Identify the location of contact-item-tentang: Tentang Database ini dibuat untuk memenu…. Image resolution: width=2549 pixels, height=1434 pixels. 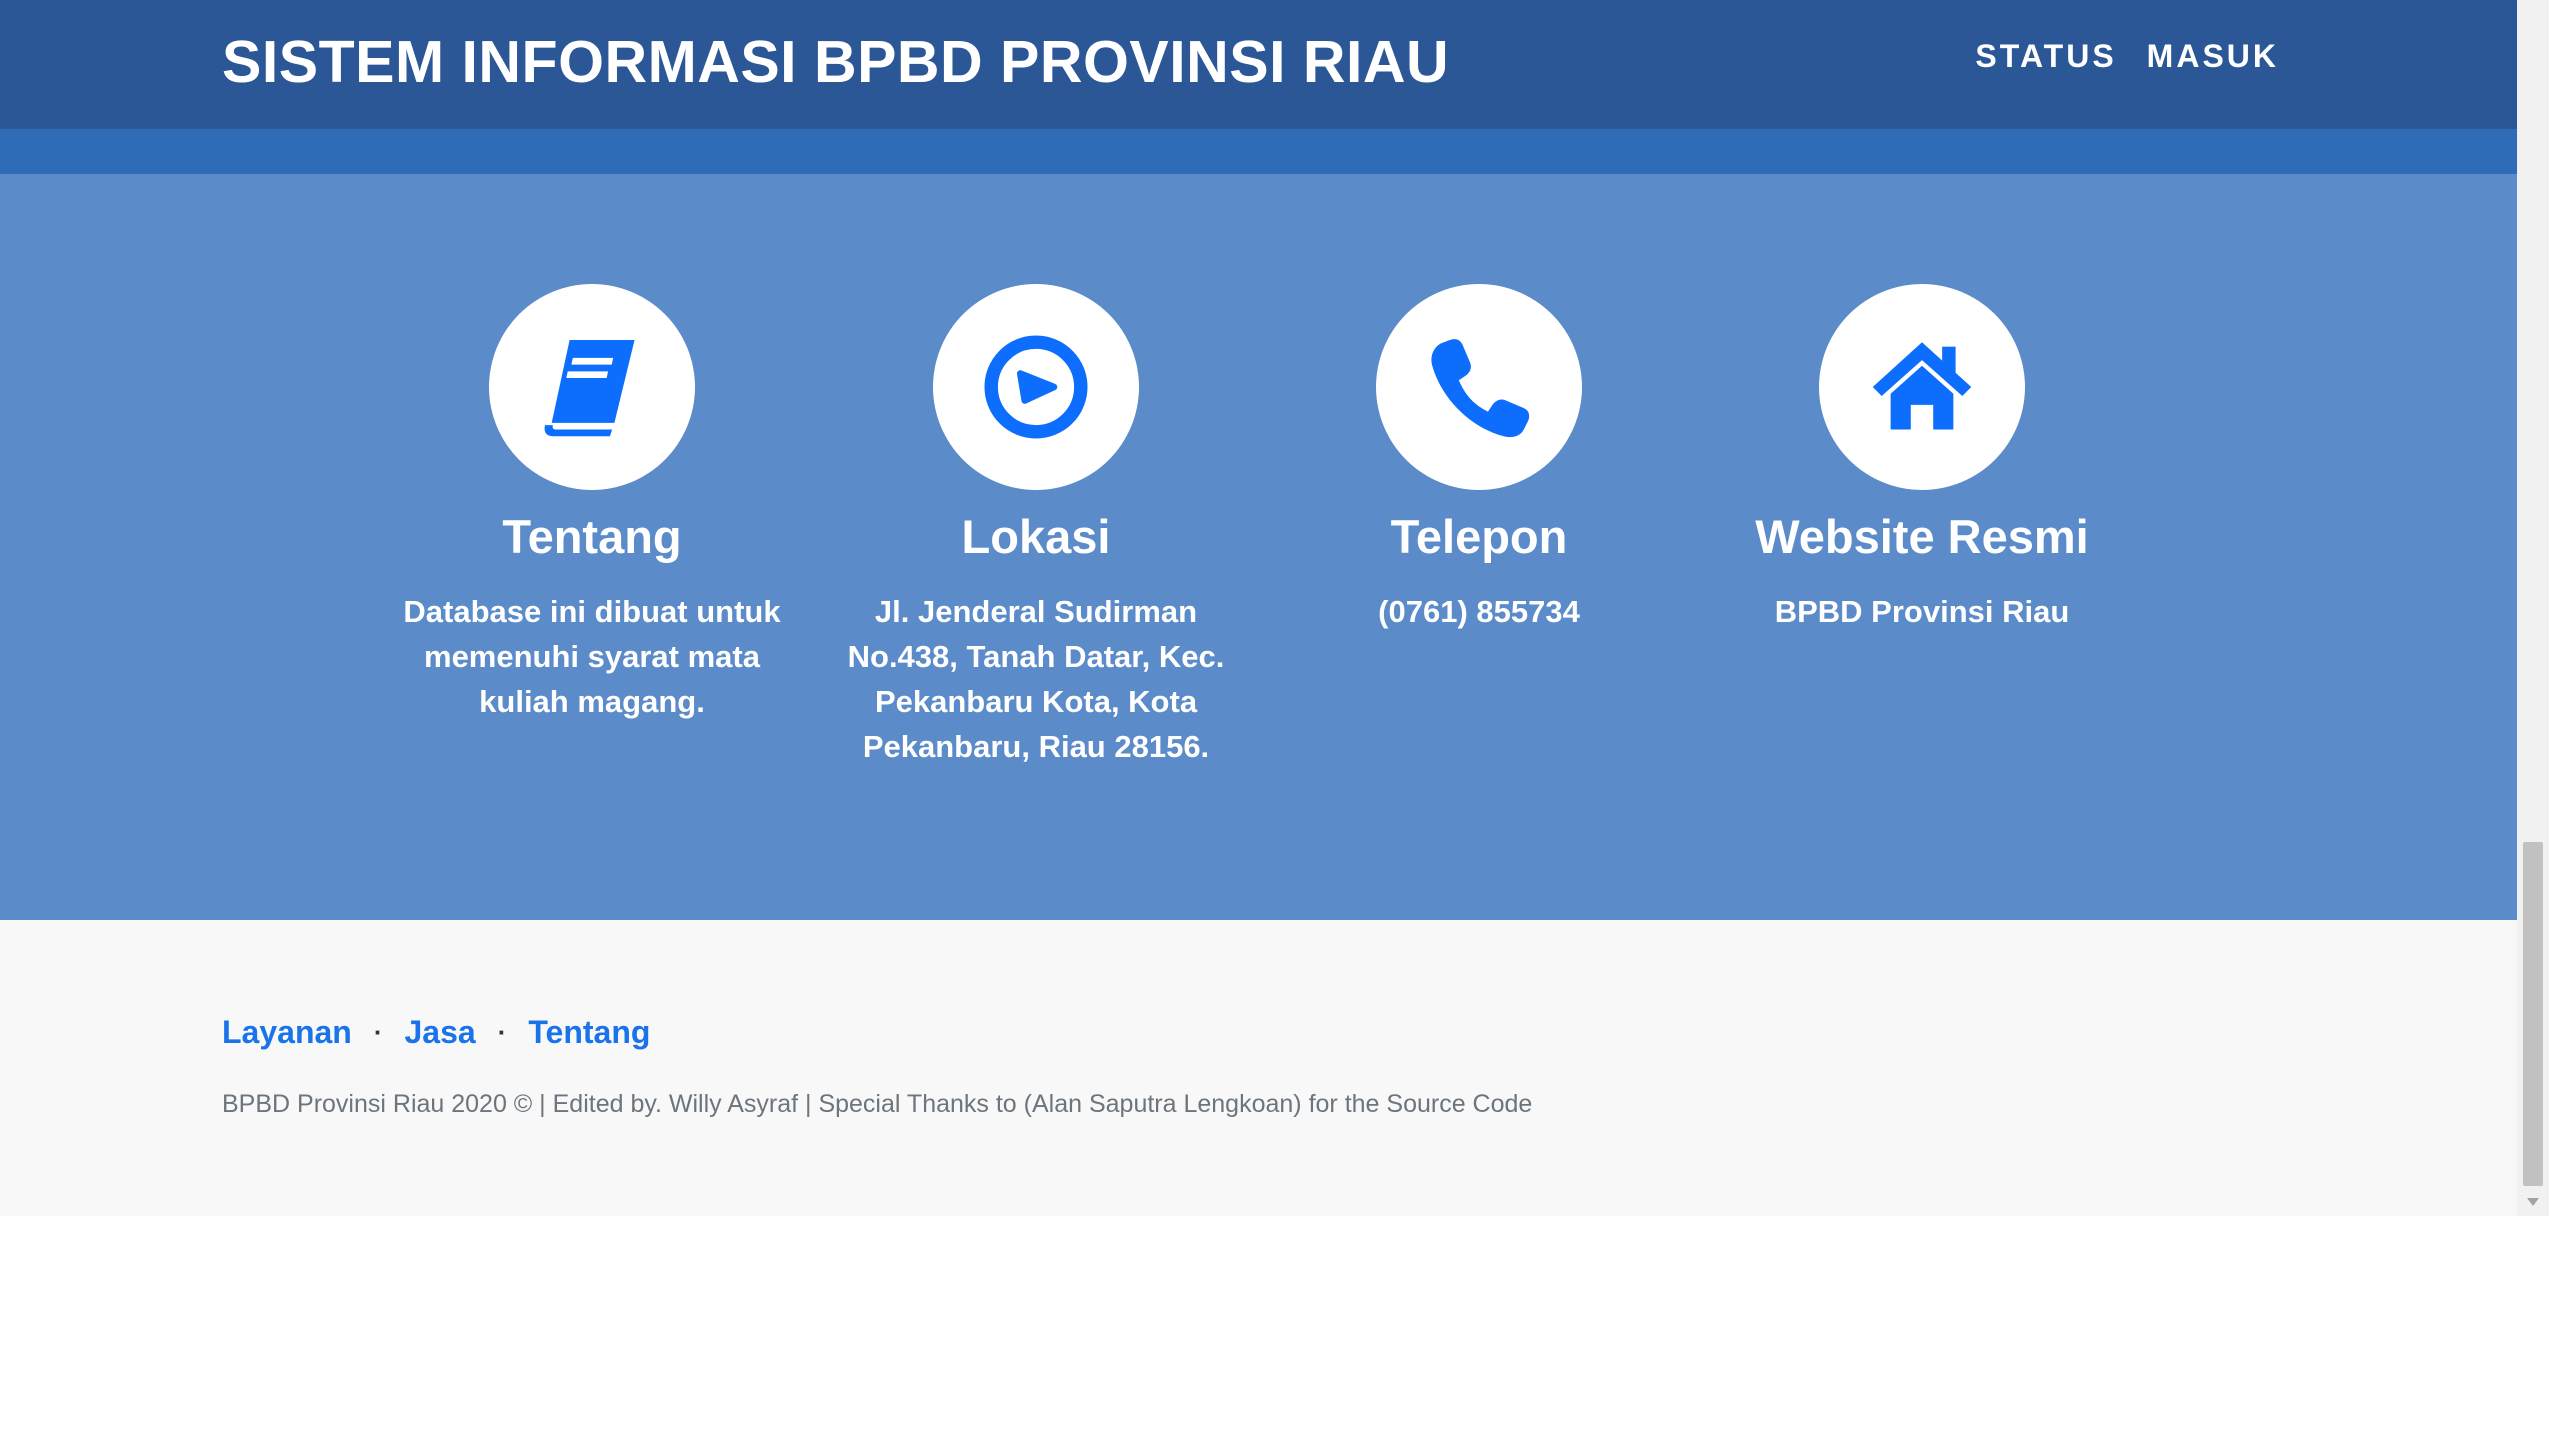
(592, 504).